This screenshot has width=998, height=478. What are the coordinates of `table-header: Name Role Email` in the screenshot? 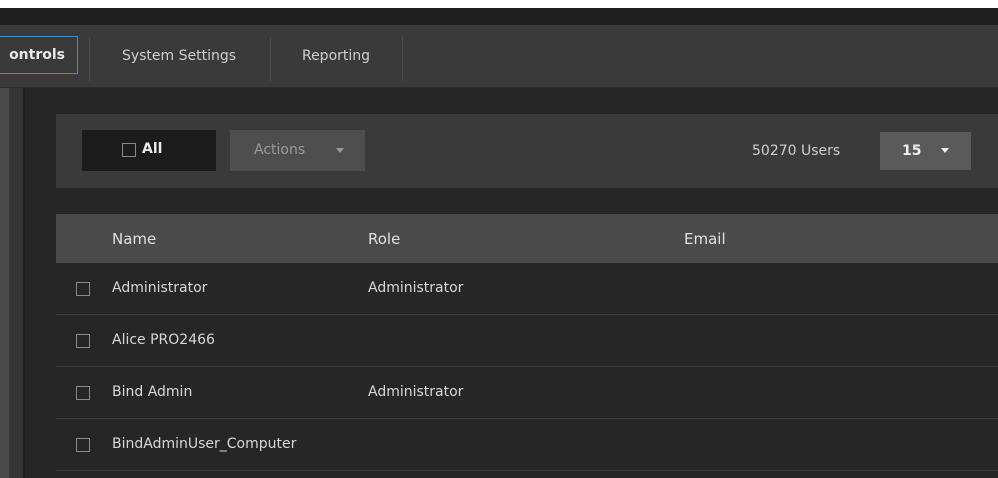 It's located at (527, 238).